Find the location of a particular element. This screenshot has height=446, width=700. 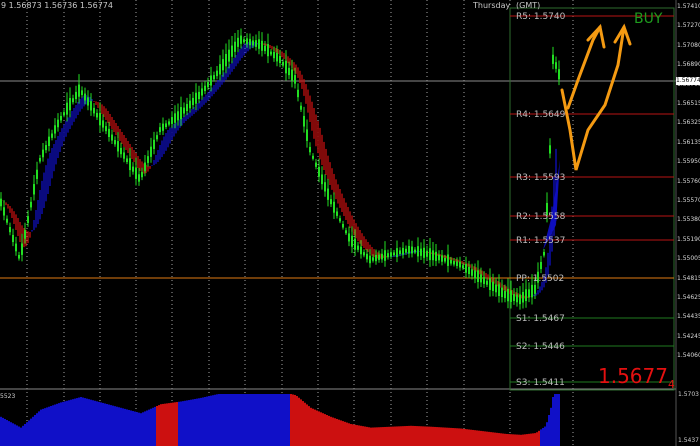

price-axis-tick: 1.54815 is located at coordinates (688, 278).